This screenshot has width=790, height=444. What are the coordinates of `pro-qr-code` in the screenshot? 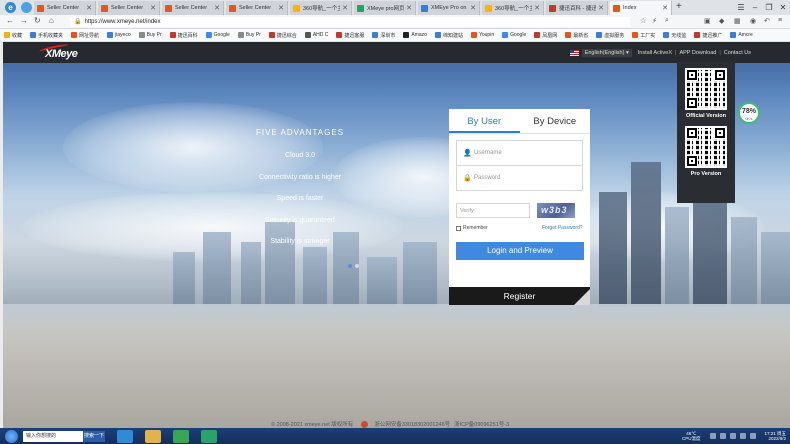 It's located at (706, 147).